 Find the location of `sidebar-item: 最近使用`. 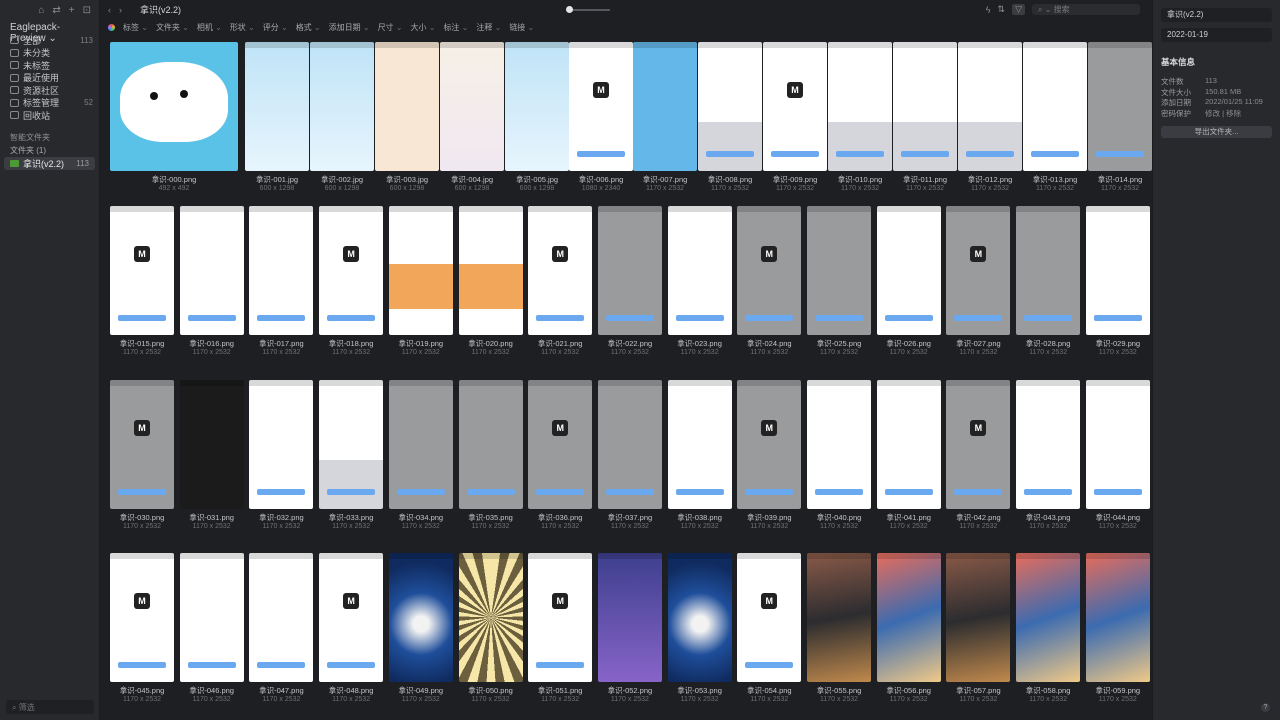

sidebar-item: 最近使用 is located at coordinates (49, 78).